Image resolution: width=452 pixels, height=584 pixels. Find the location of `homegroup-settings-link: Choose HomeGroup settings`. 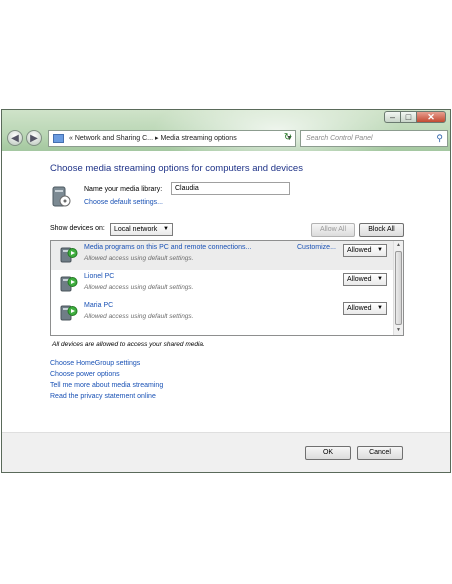

homegroup-settings-link: Choose HomeGroup settings is located at coordinates (106, 363).